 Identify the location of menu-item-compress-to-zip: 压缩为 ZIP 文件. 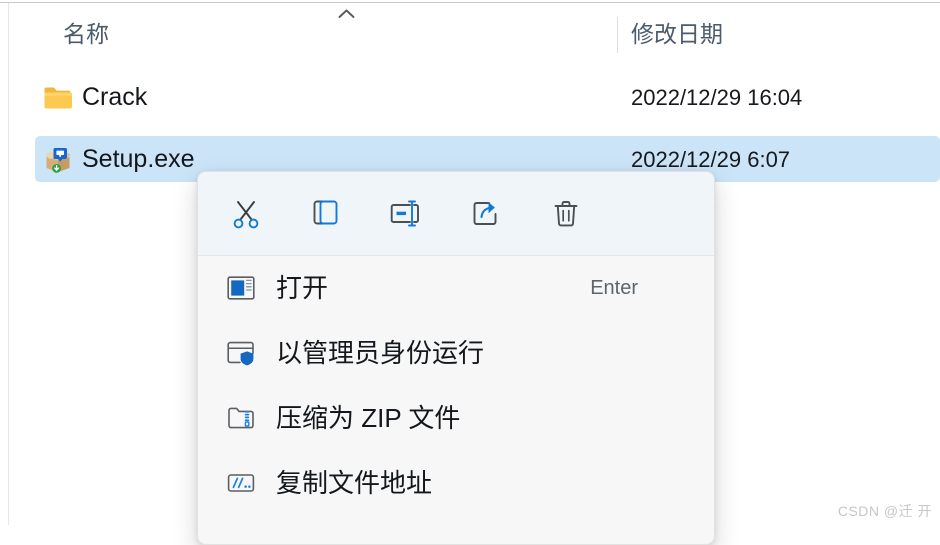
(456, 418).